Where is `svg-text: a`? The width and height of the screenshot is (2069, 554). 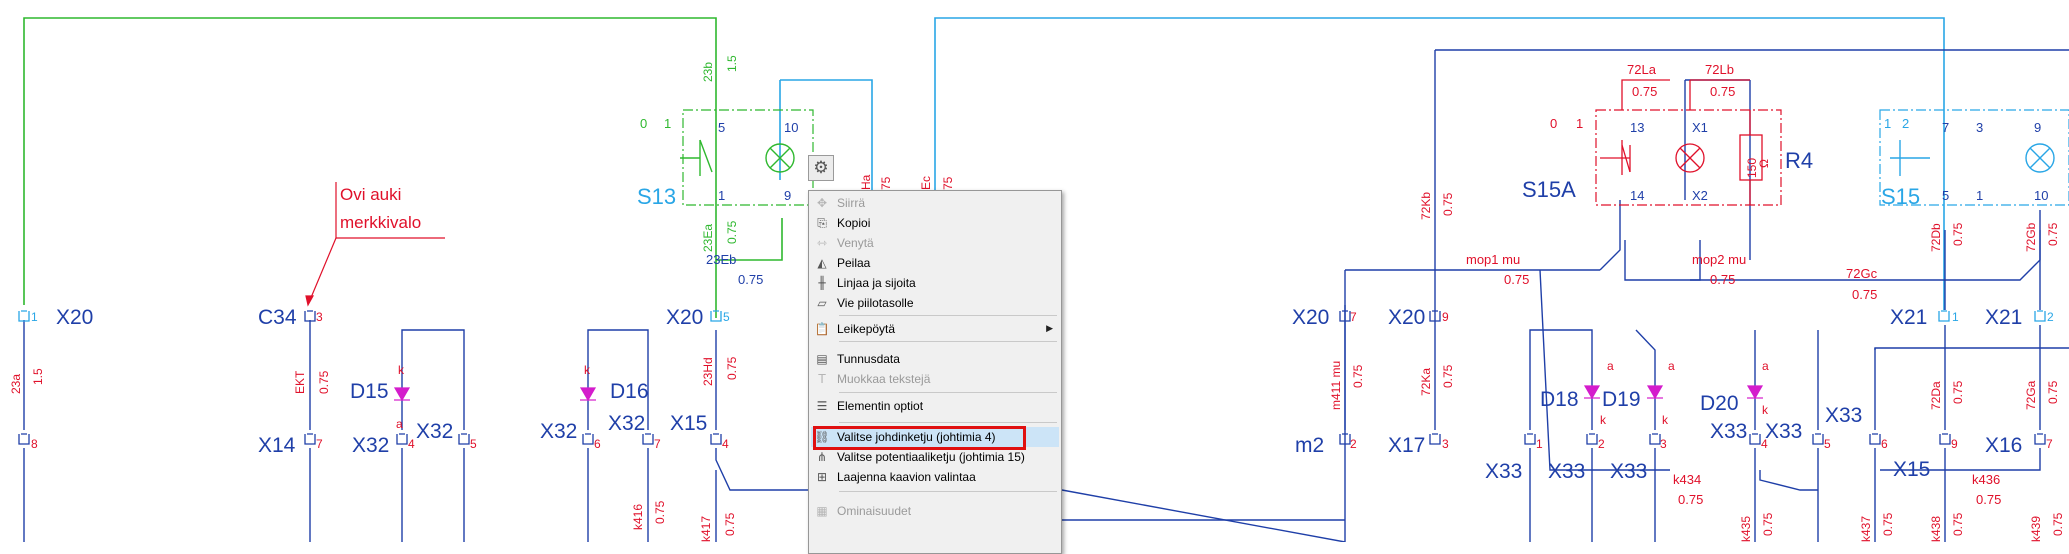
svg-text: a is located at coordinates (1671, 366).